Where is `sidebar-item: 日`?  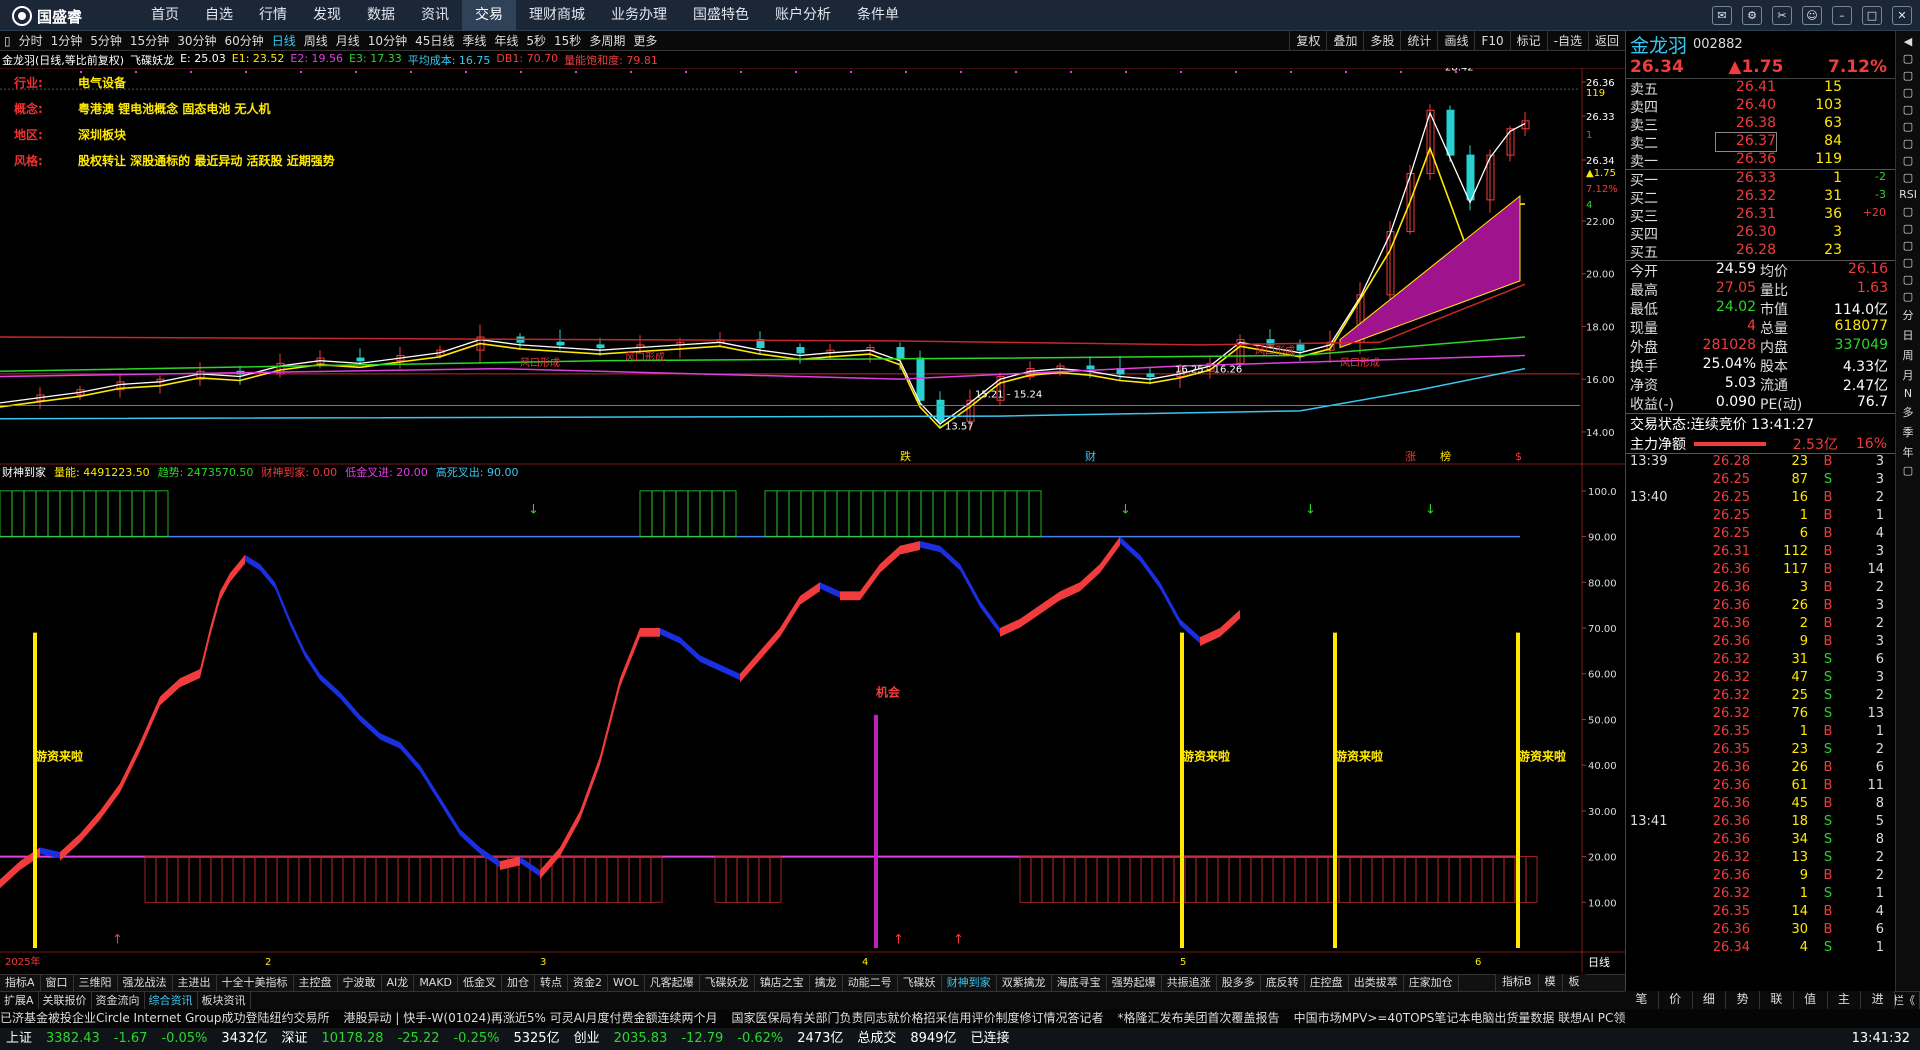
sidebar-item: 日 is located at coordinates (1908, 335).